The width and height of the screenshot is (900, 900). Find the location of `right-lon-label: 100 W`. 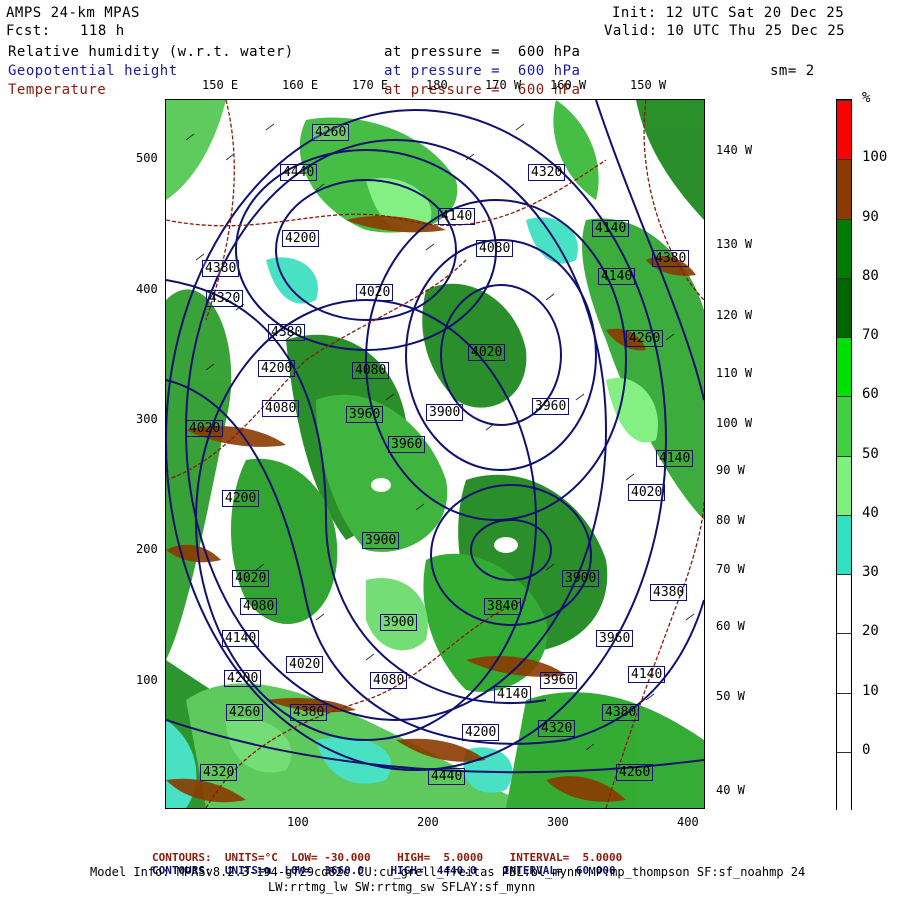

right-lon-label: 100 W is located at coordinates (734, 423).